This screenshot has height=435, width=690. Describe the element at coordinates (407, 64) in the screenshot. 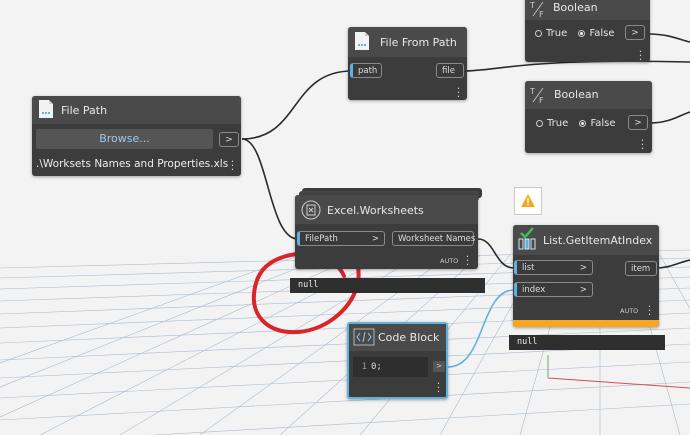

I see `file-from-path-node: File From Path path file · · ·` at that location.